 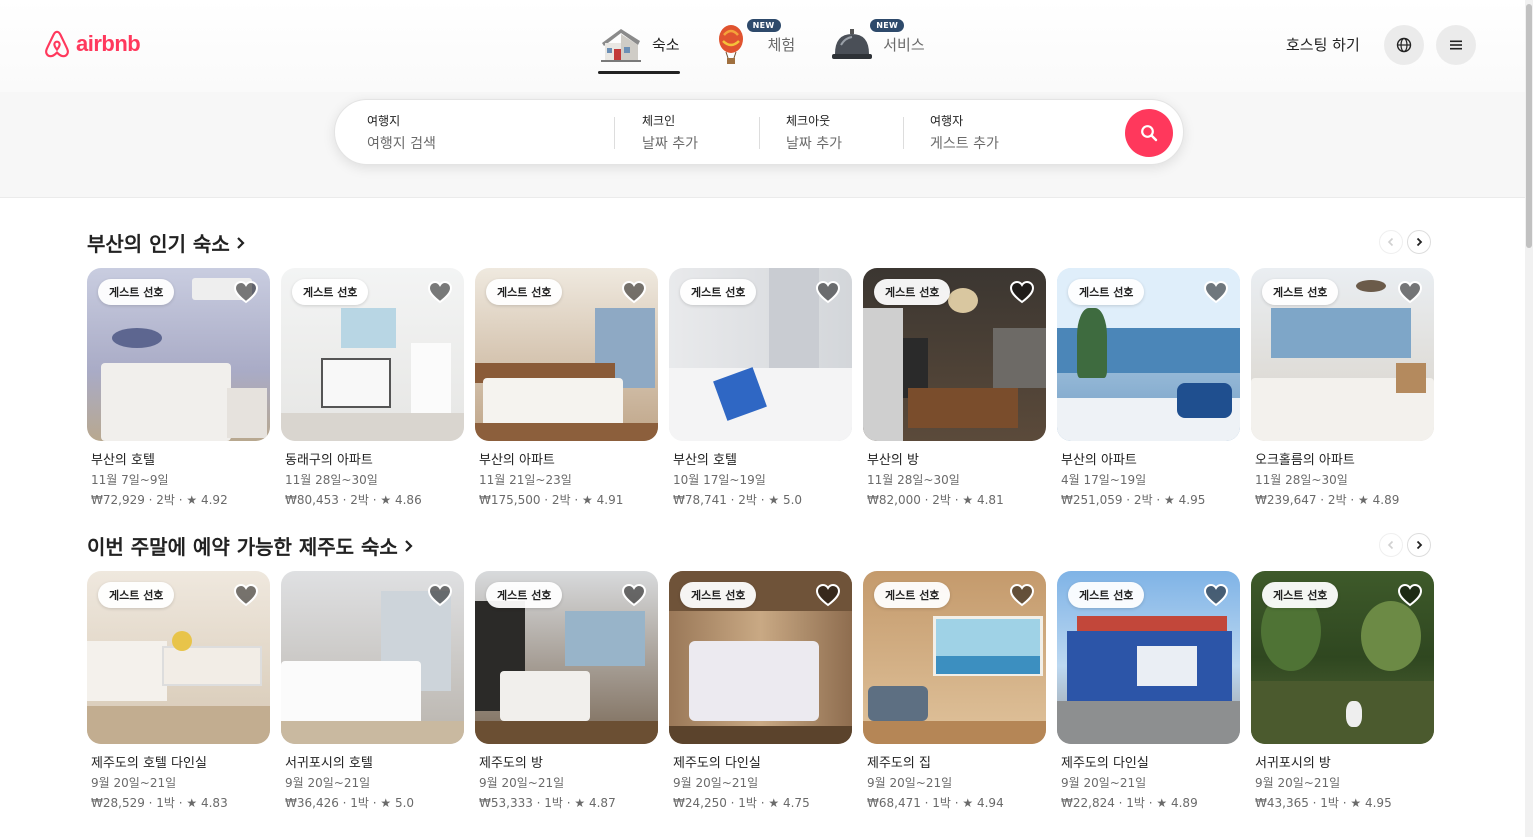 I want to click on airbnb-logo-icon, so click(x=57, y=44).